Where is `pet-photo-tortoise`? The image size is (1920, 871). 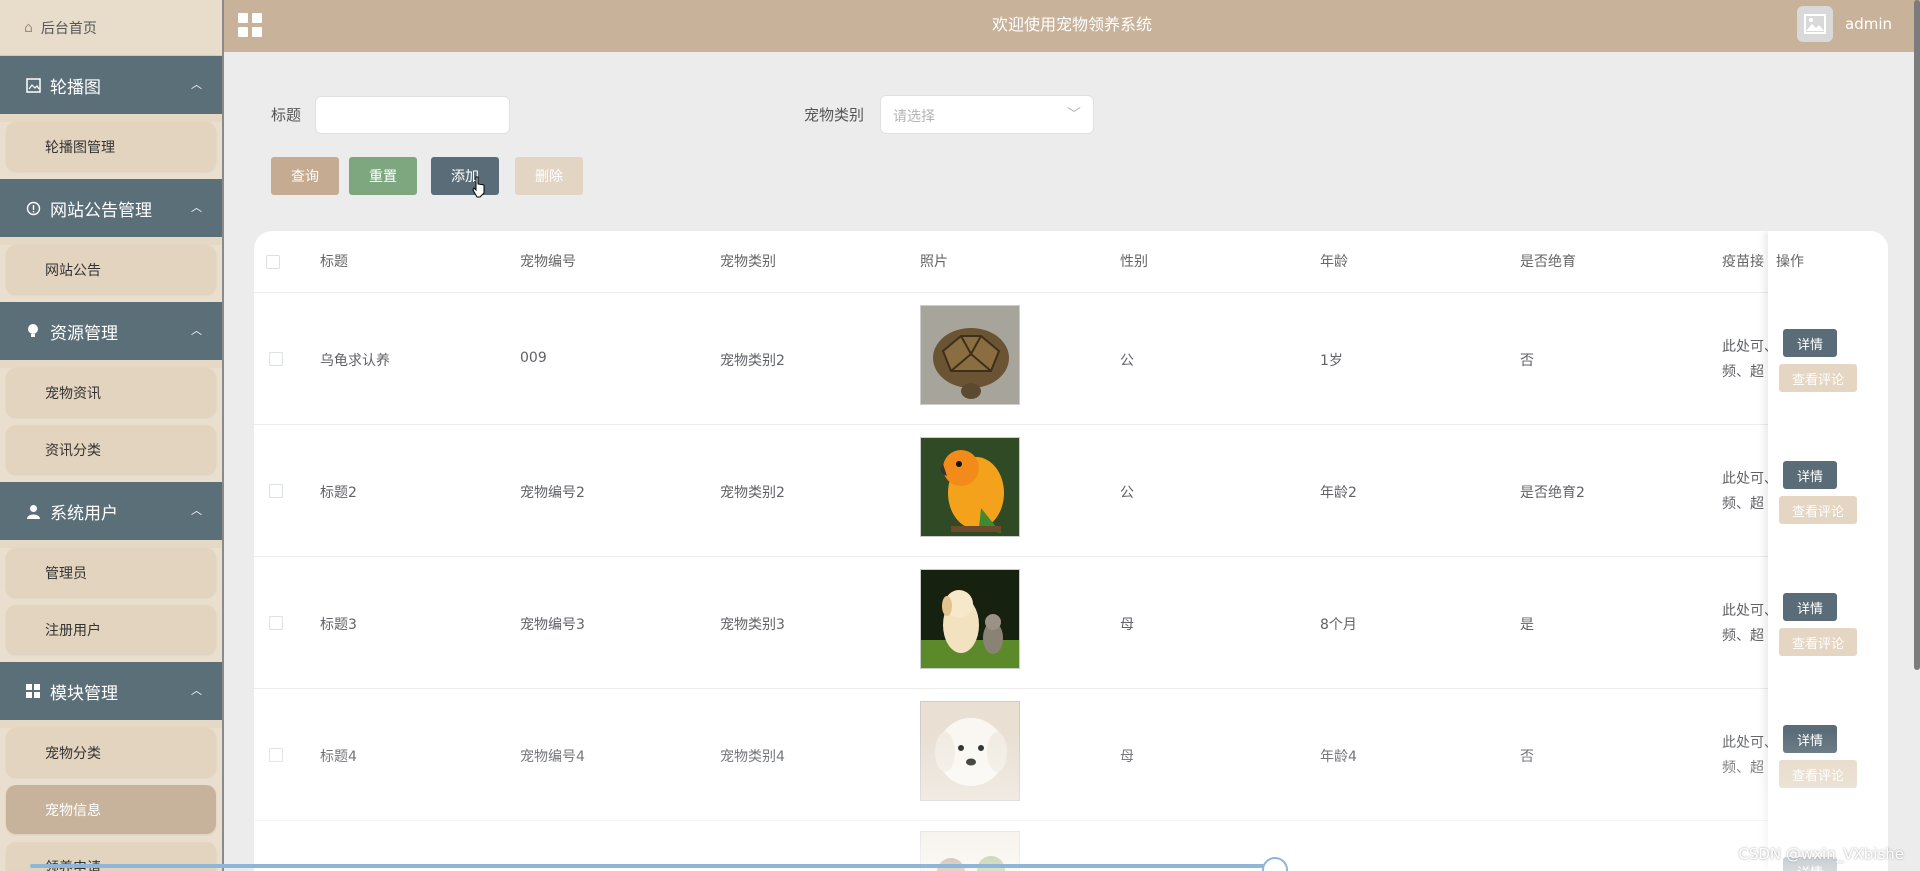 pet-photo-tortoise is located at coordinates (970, 355).